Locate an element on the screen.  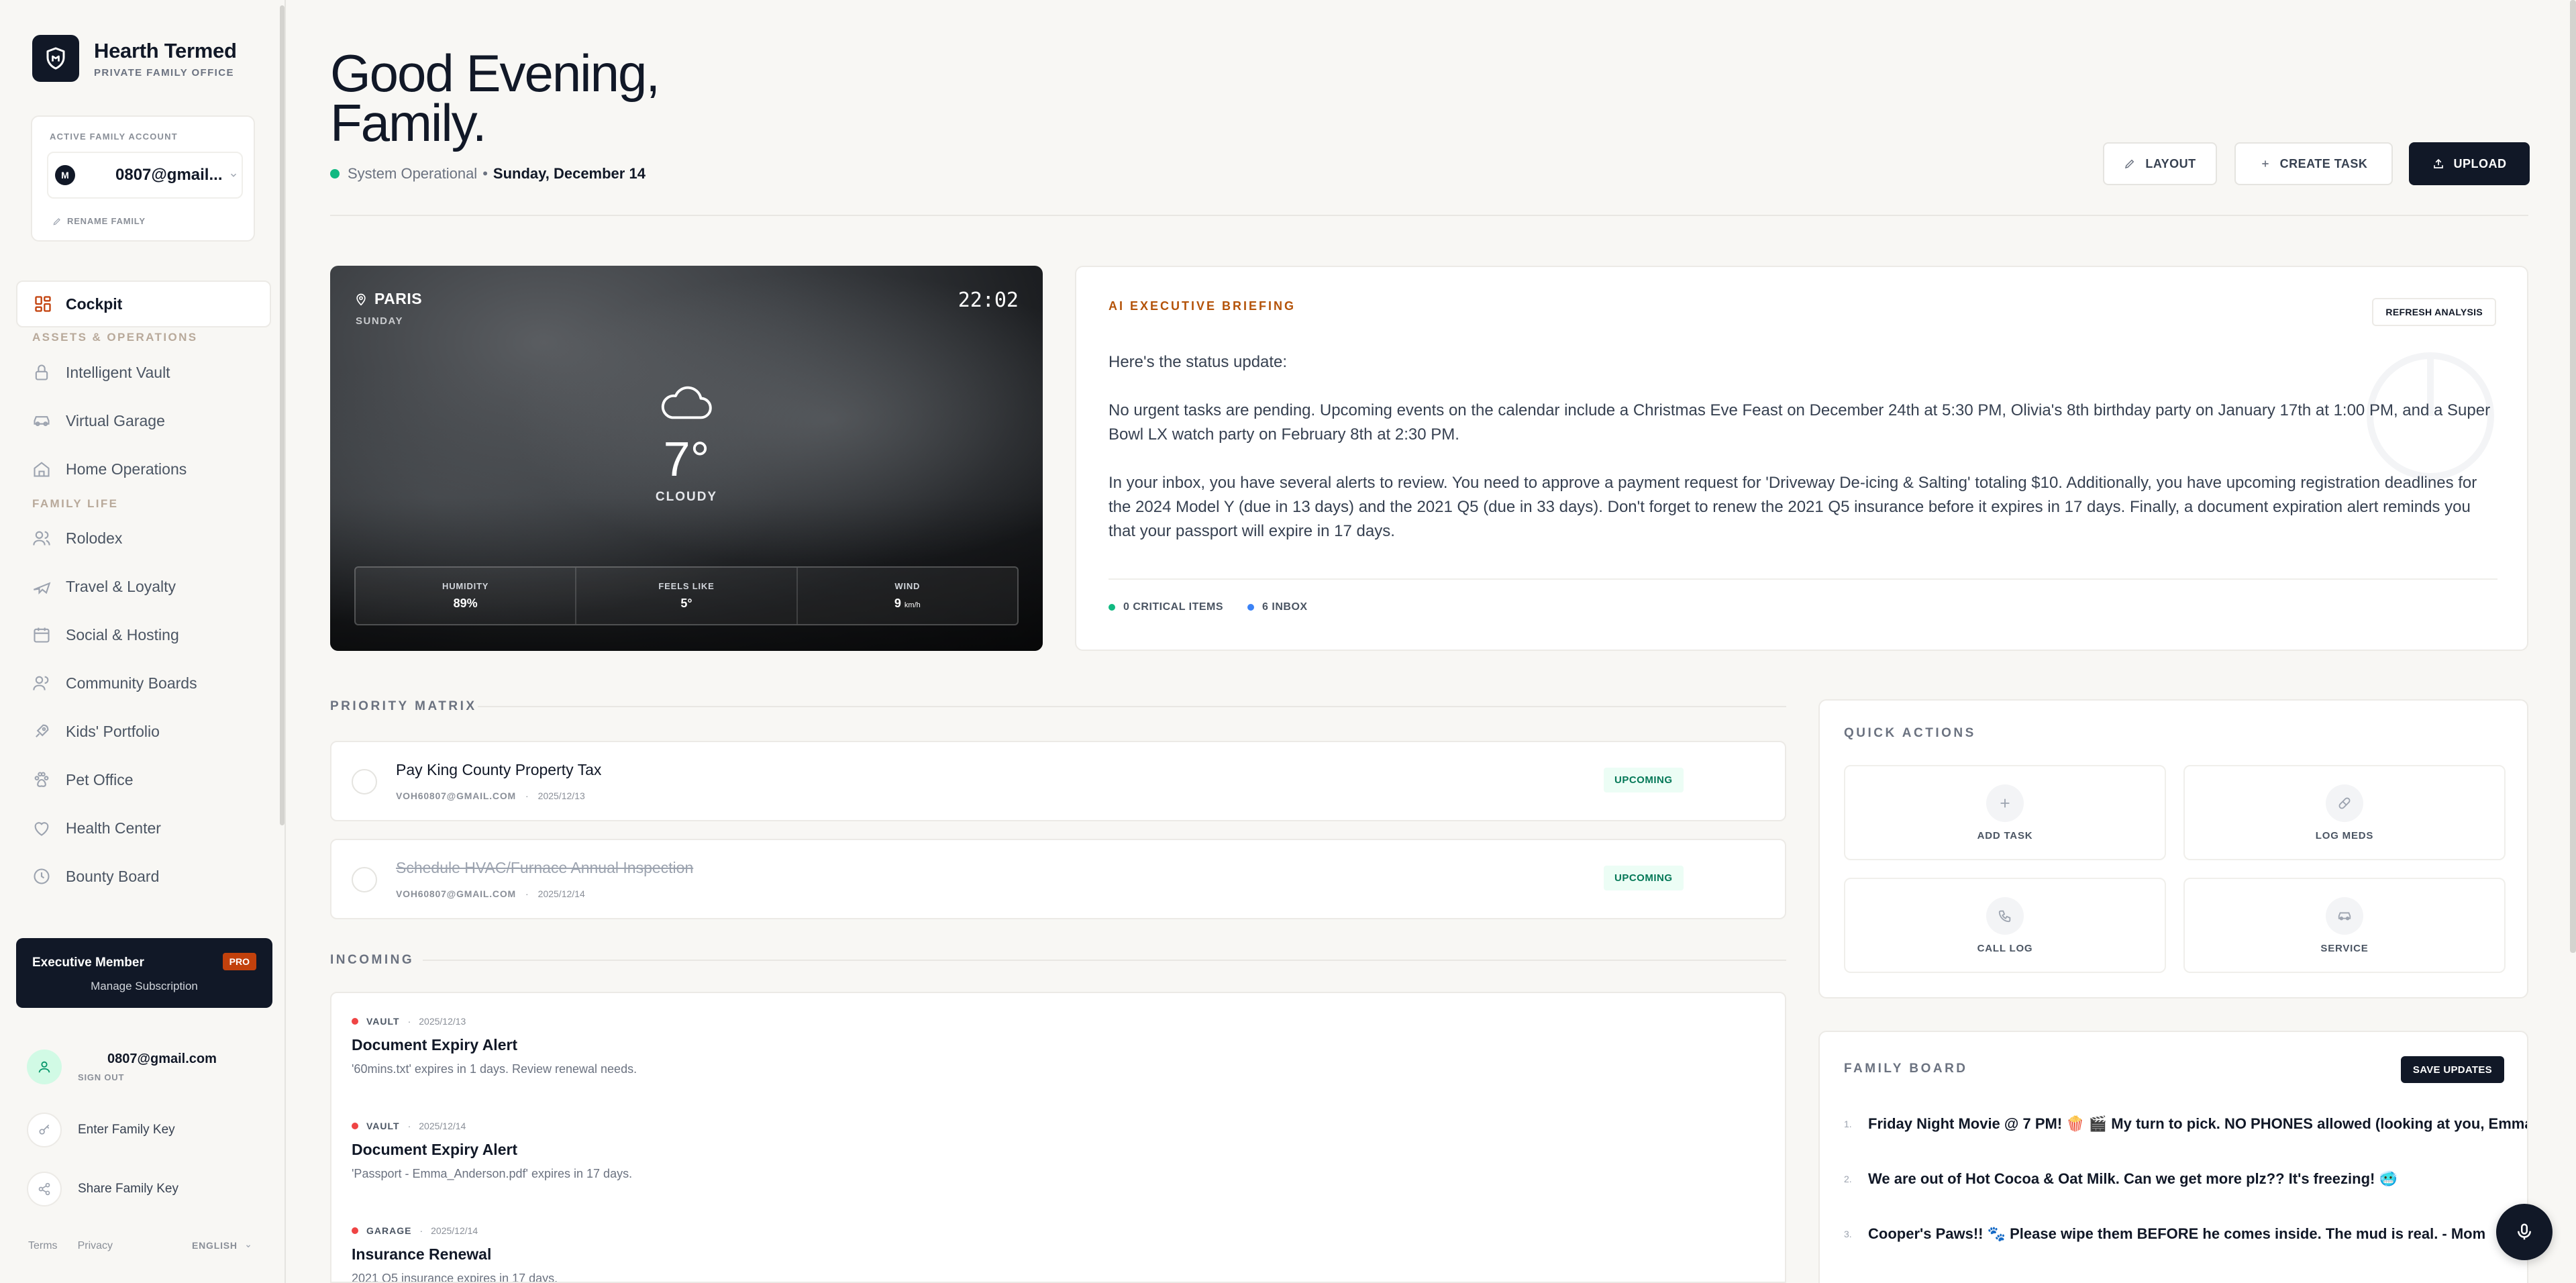
paw-icon is located at coordinates (41, 780).